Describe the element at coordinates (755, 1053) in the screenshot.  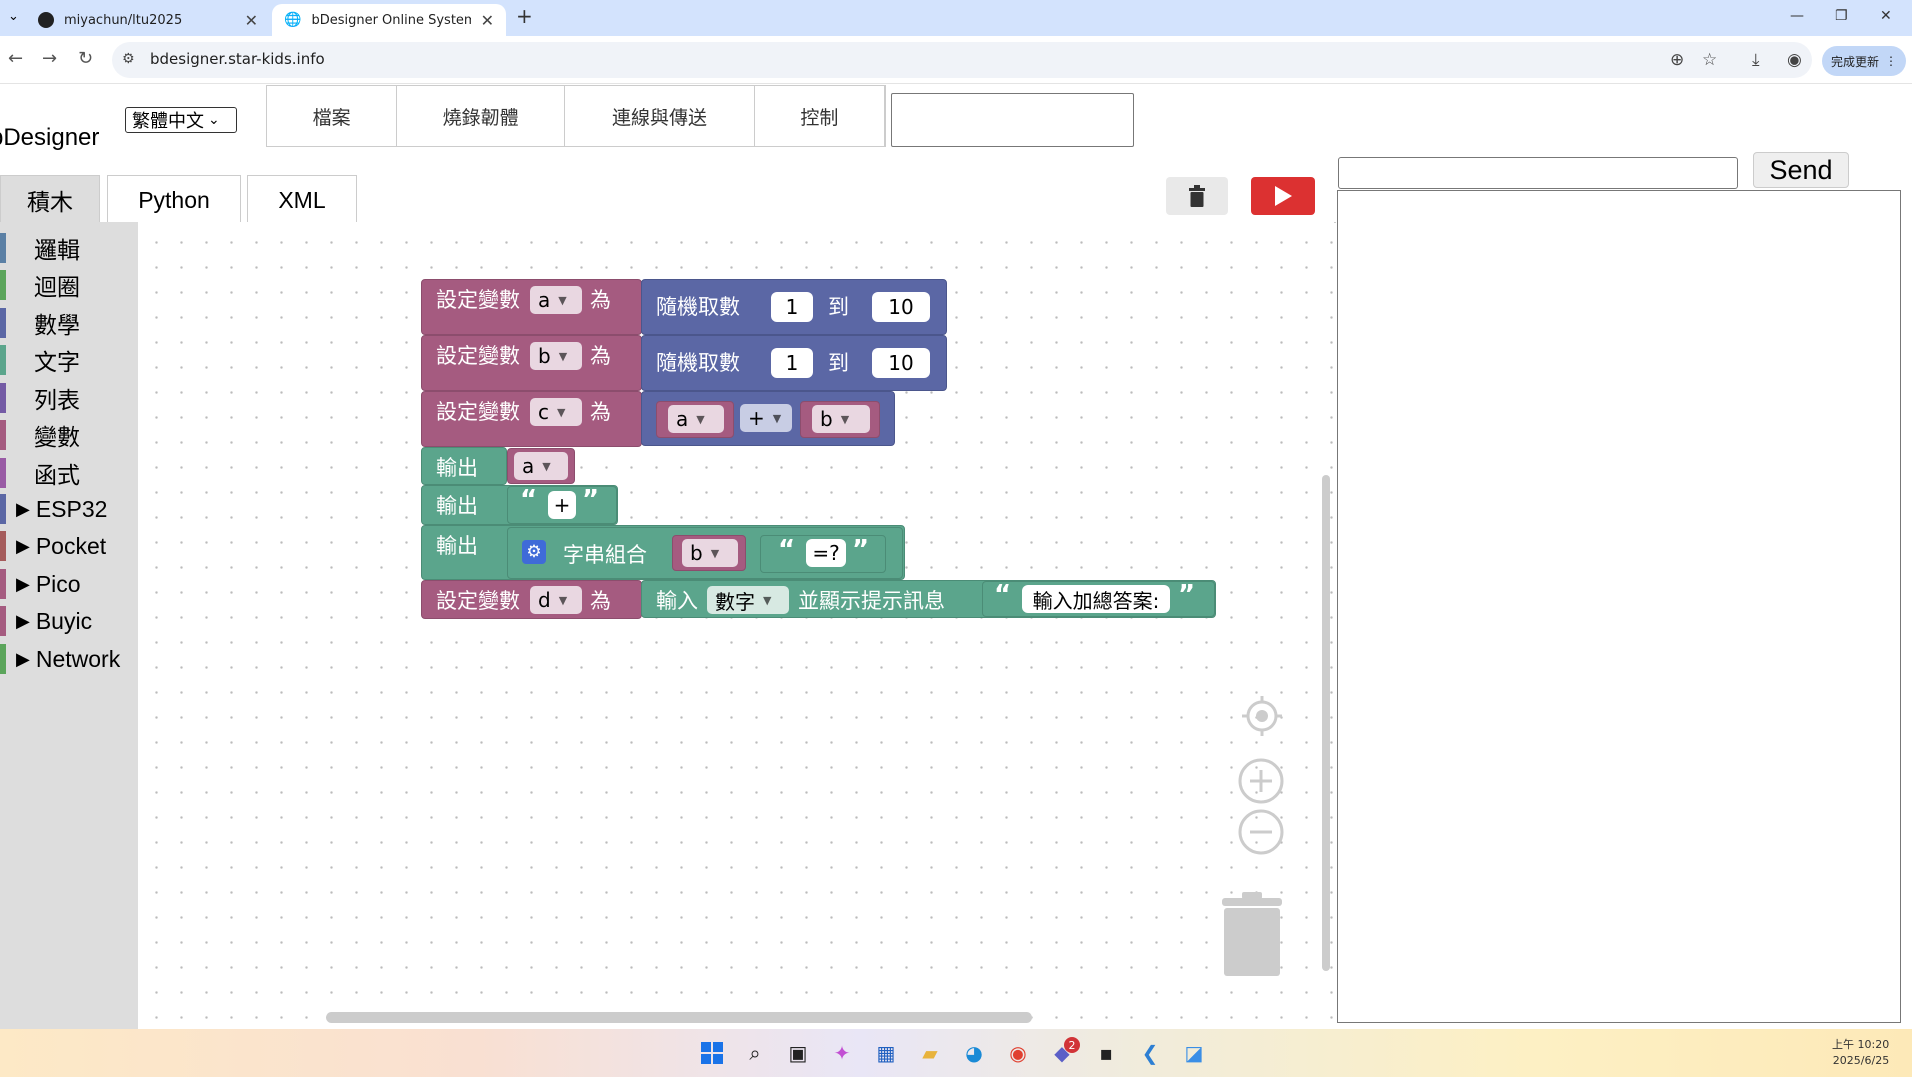
I see `search-icon: ⌕` at that location.